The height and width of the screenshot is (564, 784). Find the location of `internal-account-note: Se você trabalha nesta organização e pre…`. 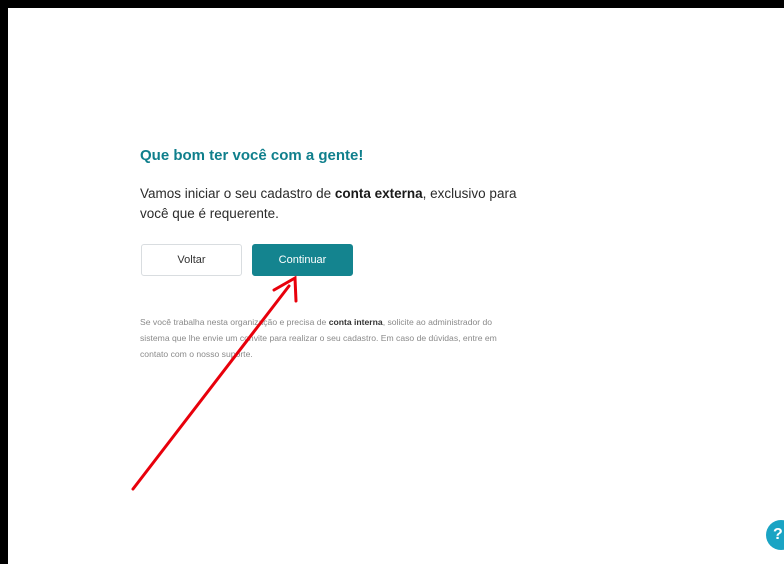

internal-account-note: Se você trabalha nesta organização e pre… is located at coordinates (330, 338).